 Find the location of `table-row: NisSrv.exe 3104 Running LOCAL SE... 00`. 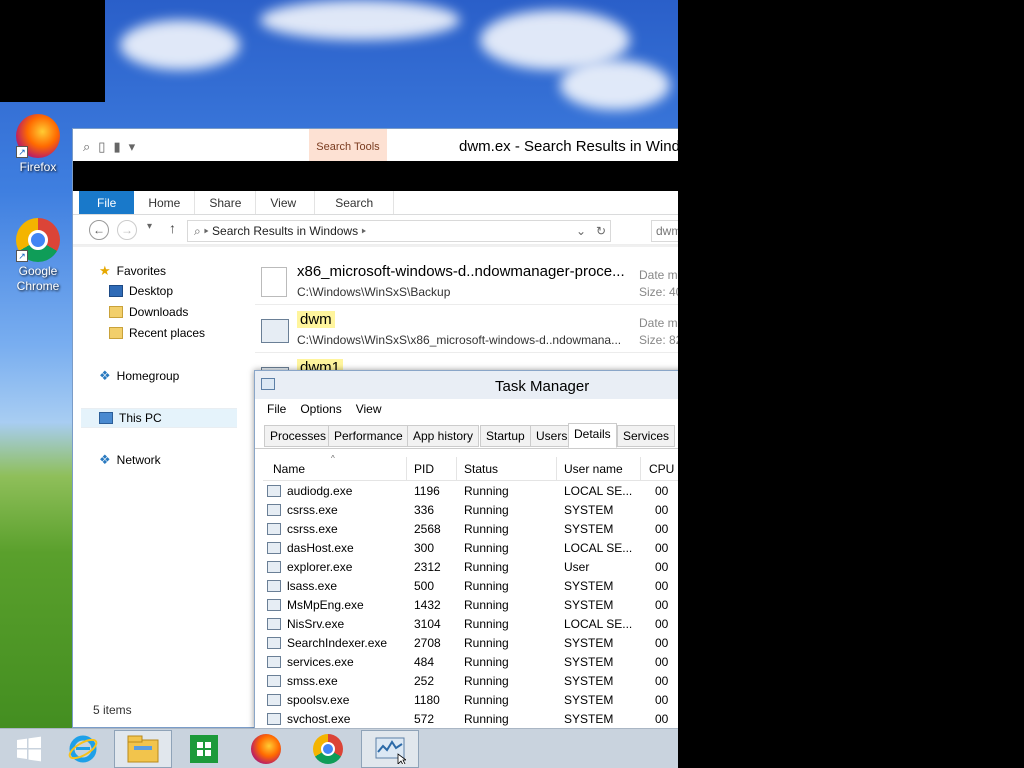

table-row: NisSrv.exe 3104 Running LOCAL SE... 00 is located at coordinates (470, 624).